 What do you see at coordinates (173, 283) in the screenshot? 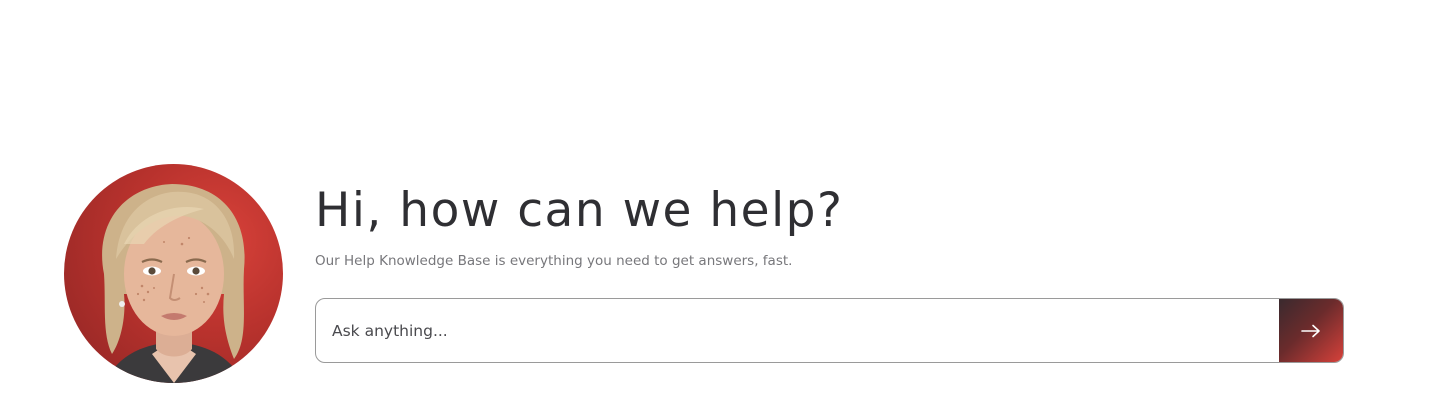
I see `support-agent-portrait` at bounding box center [173, 283].